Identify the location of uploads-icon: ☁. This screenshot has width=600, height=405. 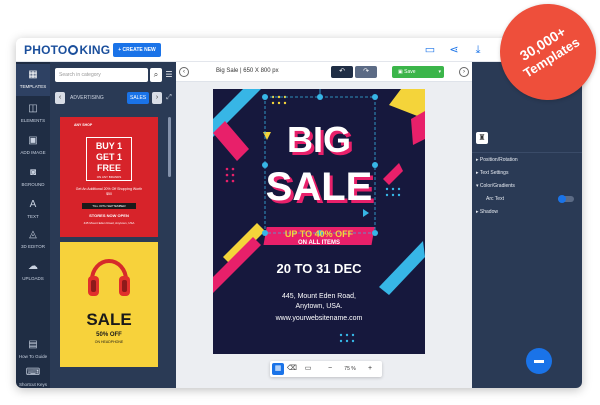
(33, 266).